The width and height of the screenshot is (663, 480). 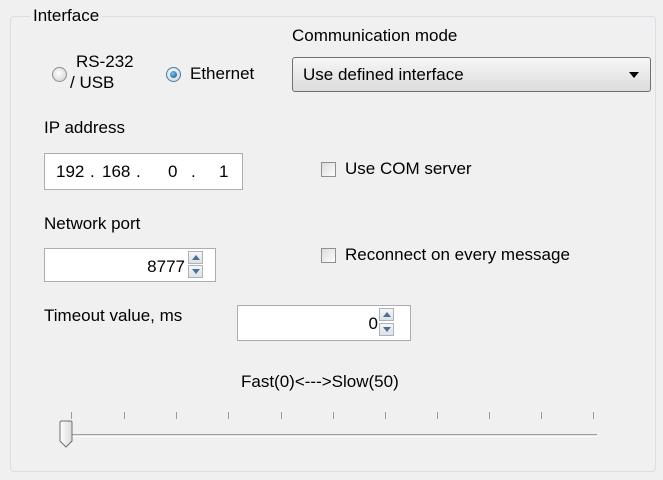 What do you see at coordinates (92, 82) in the screenshot?
I see `rs232-label-line2: / USB` at bounding box center [92, 82].